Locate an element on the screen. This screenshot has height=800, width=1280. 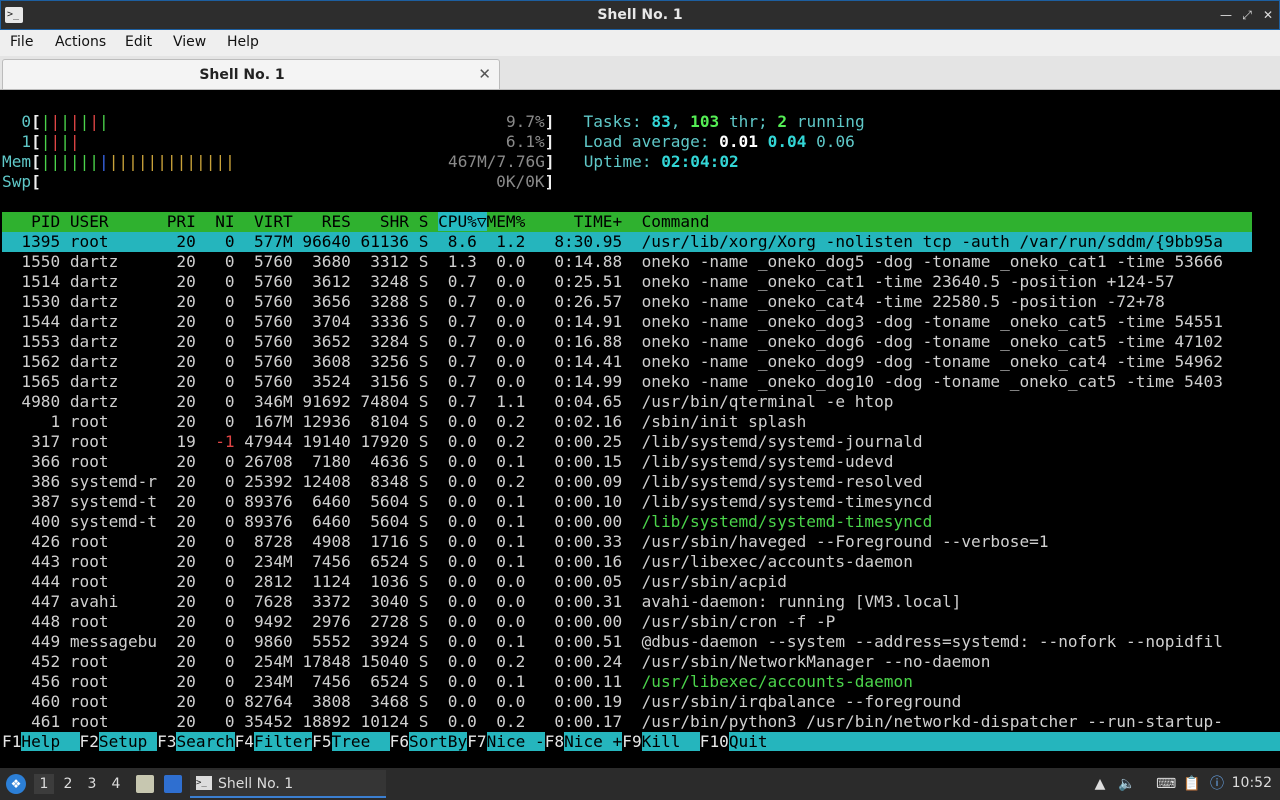
fkey-f2: F2 is located at coordinates (89, 741).